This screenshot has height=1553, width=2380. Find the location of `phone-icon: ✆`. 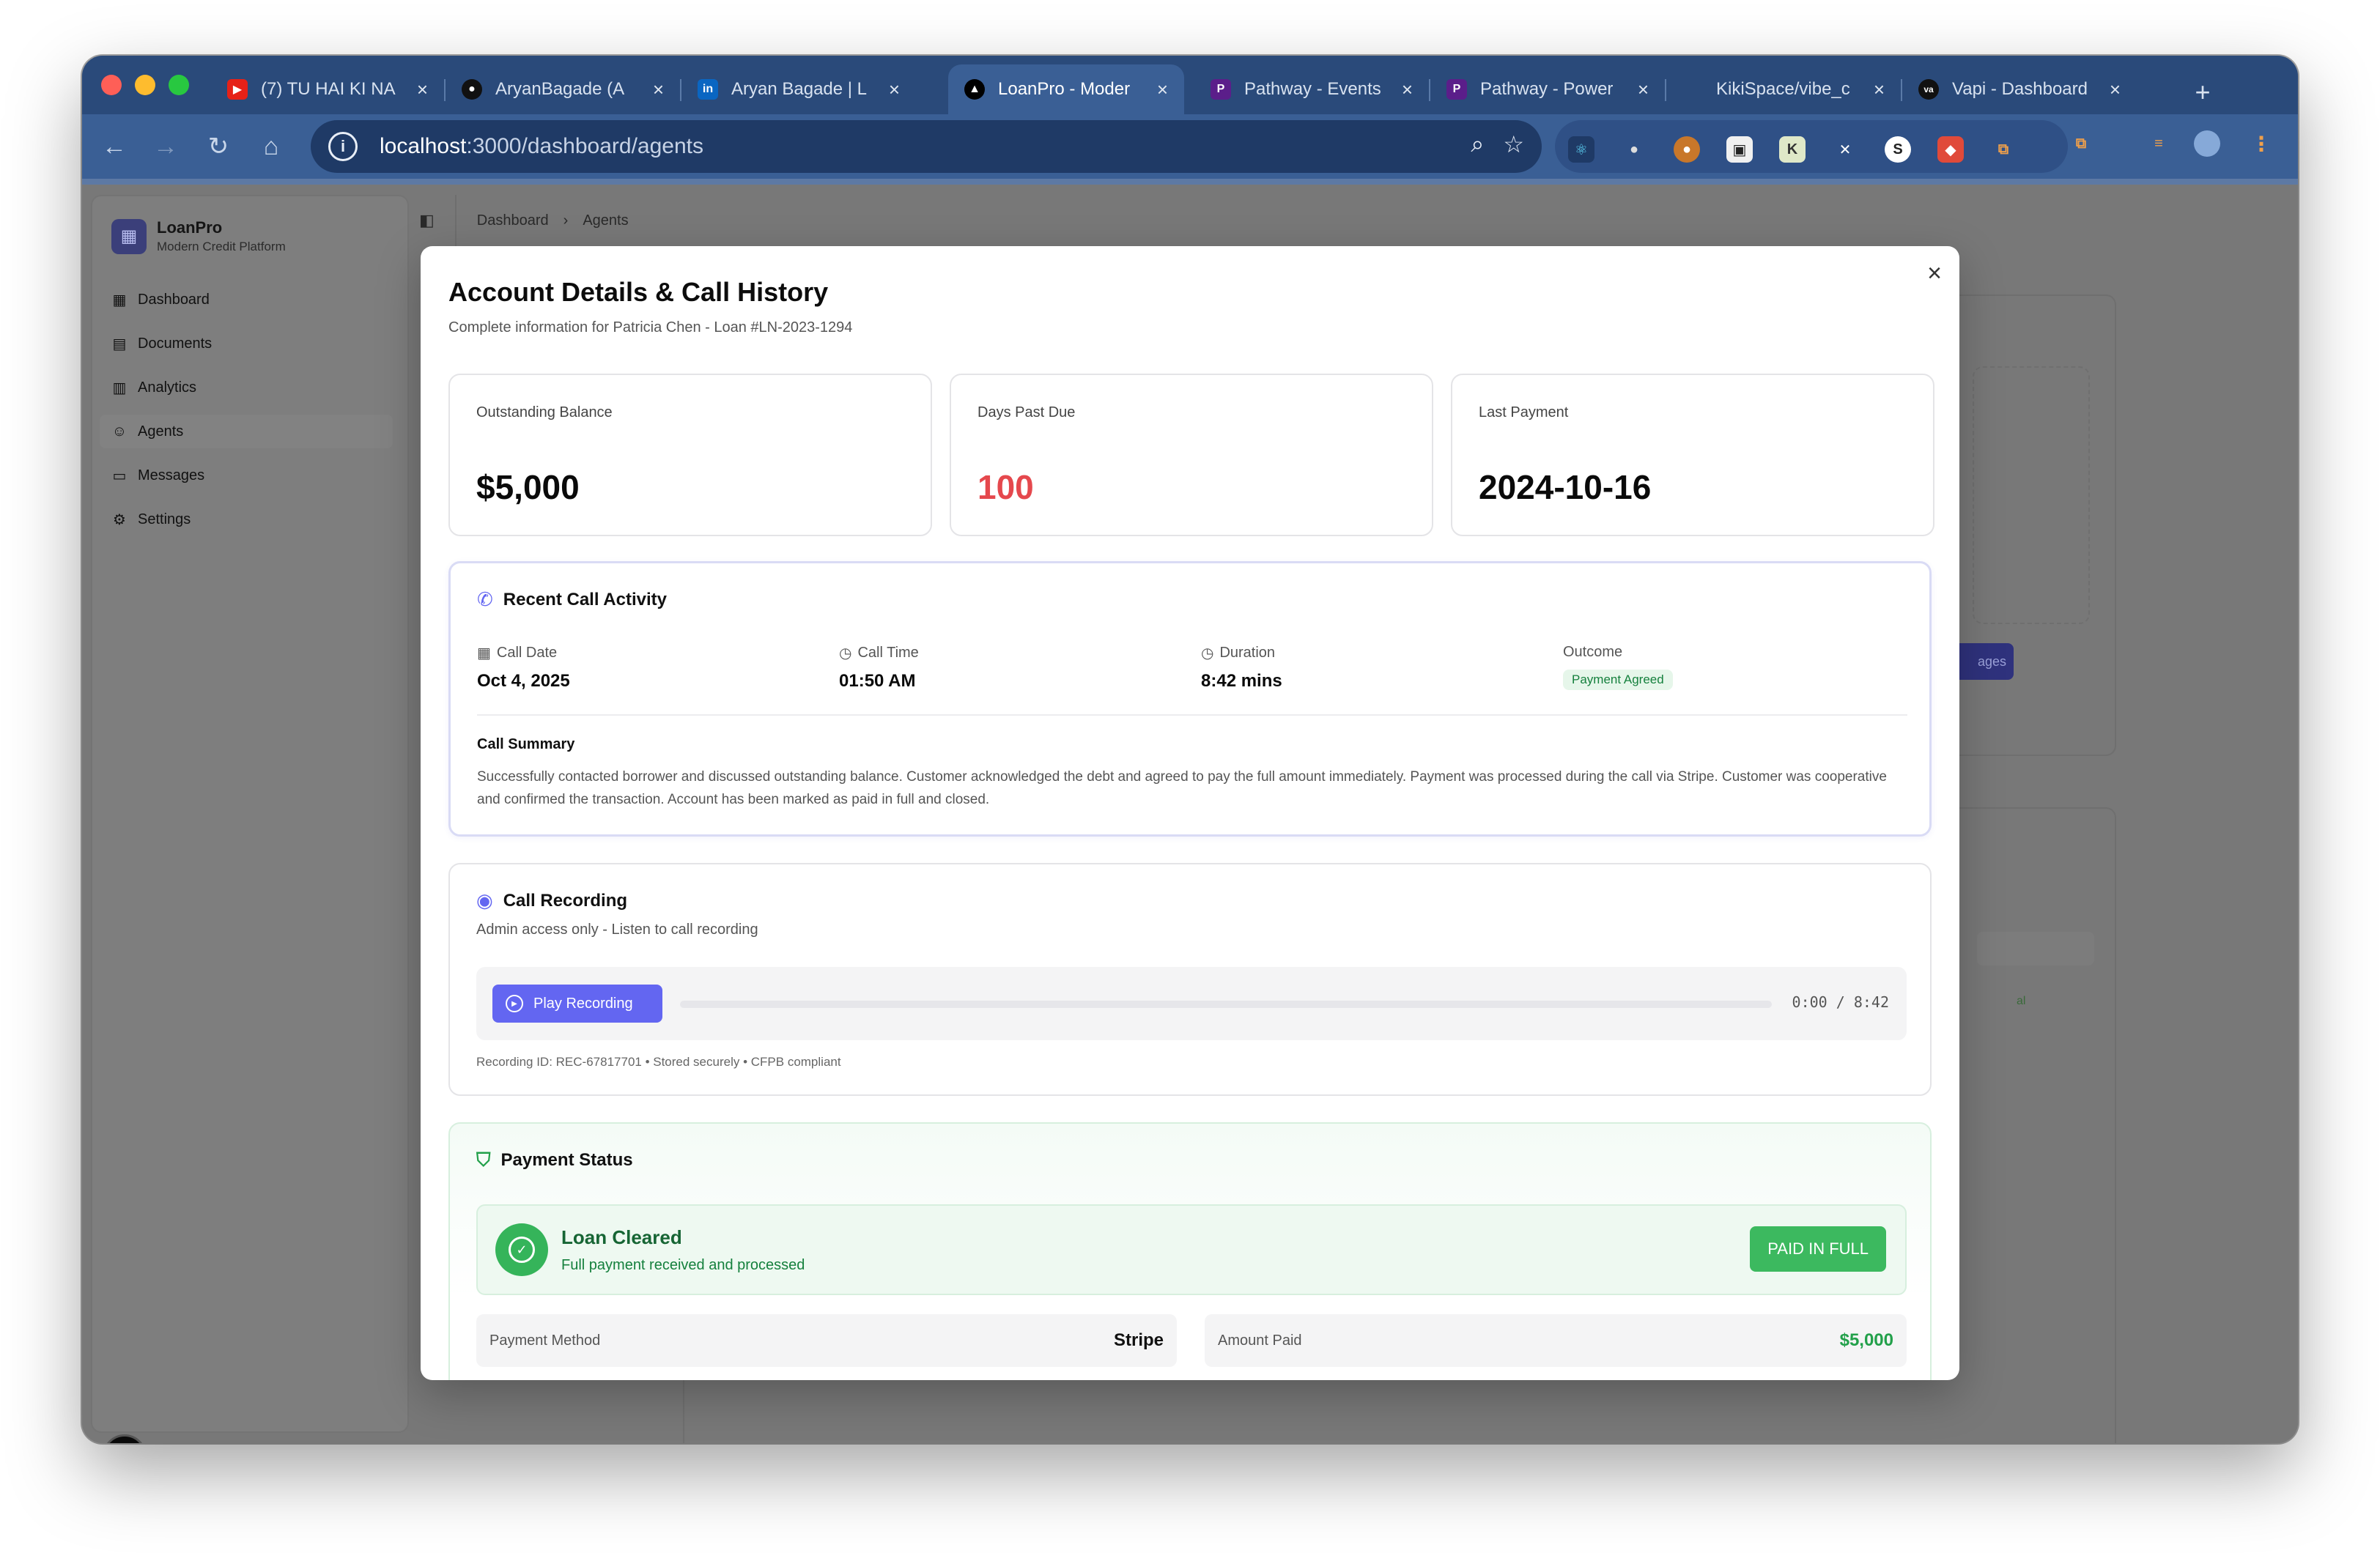

phone-icon: ✆ is located at coordinates (485, 599).